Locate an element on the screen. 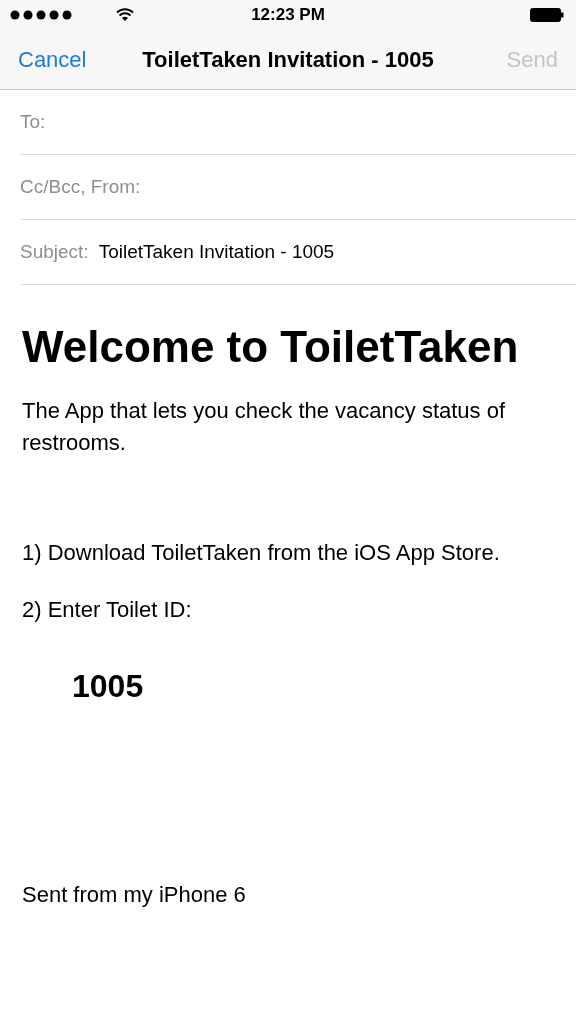 The image size is (576, 1024). field-label: Subject: is located at coordinates (54, 251).